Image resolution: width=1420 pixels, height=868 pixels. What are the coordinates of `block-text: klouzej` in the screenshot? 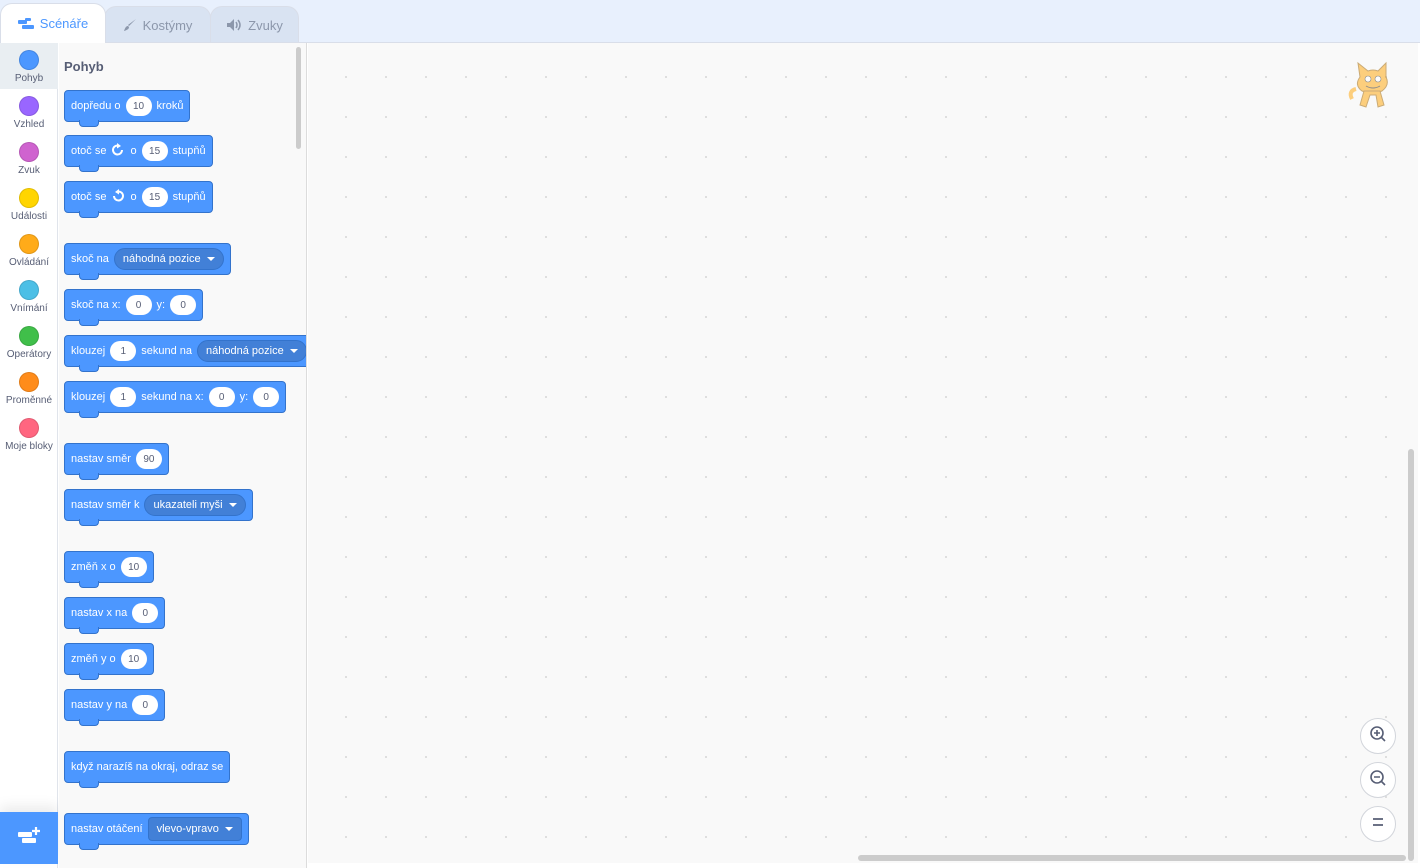 It's located at (88, 397).